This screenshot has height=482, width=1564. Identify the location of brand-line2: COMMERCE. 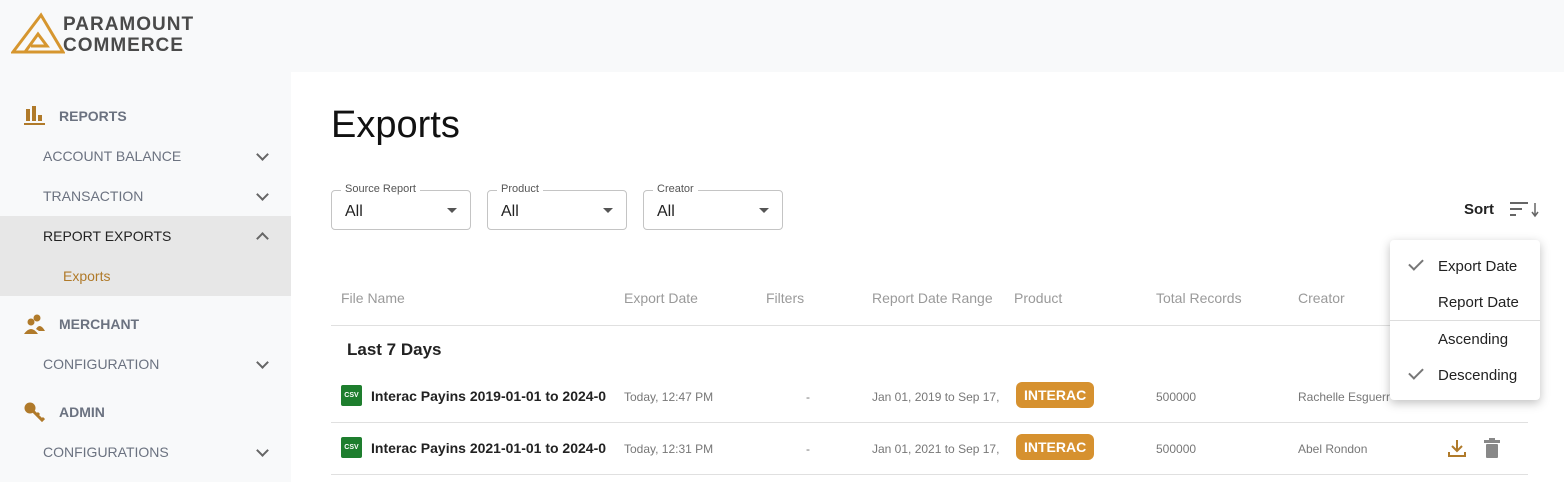
(123, 45).